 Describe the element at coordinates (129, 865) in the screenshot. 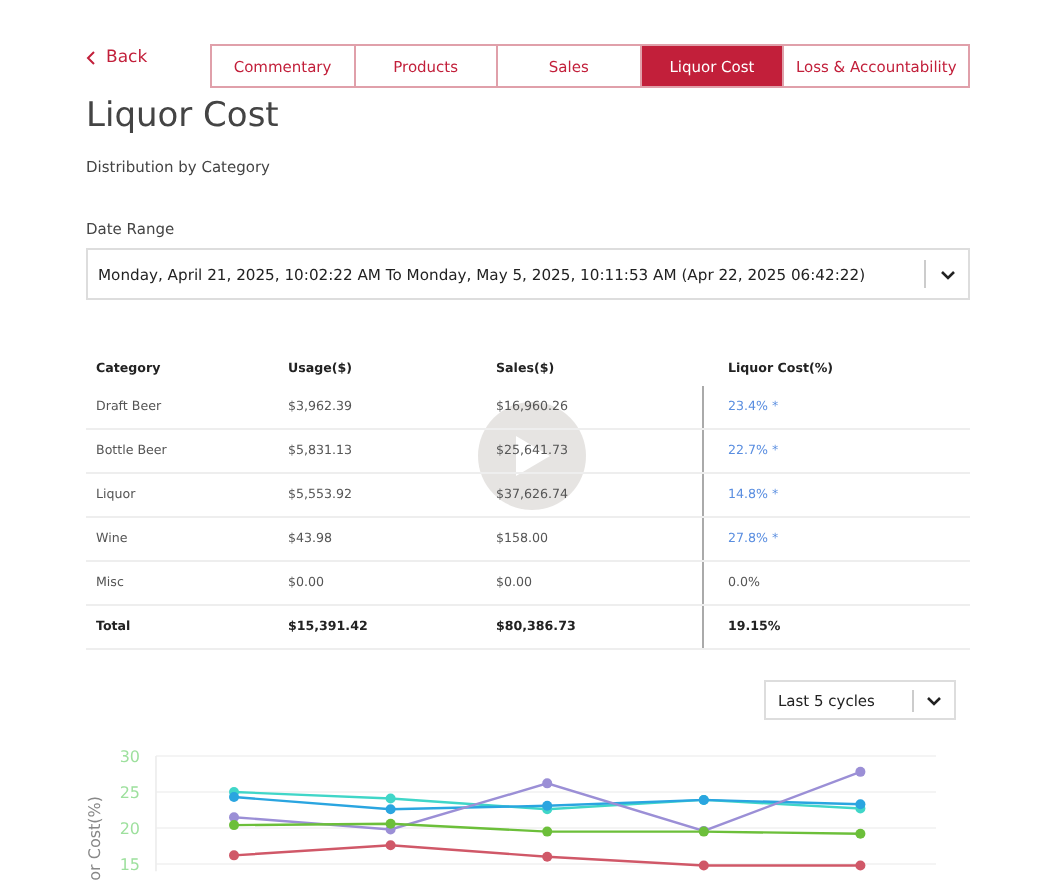

I see `y-tick-label: 15` at that location.